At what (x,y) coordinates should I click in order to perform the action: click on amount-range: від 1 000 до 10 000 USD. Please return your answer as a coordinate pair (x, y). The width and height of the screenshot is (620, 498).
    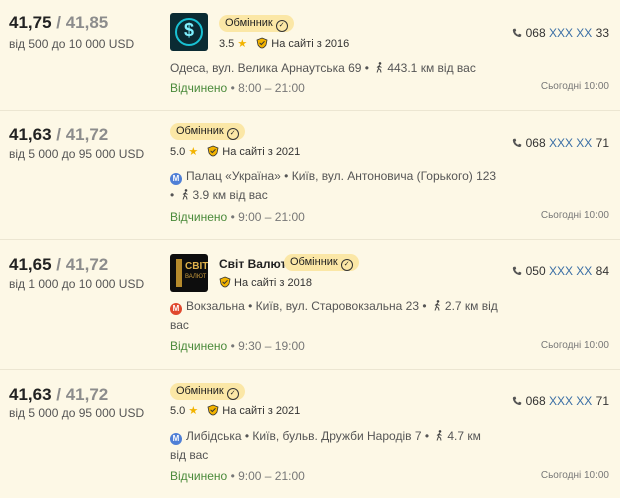
    Looking at the image, I should click on (77, 284).